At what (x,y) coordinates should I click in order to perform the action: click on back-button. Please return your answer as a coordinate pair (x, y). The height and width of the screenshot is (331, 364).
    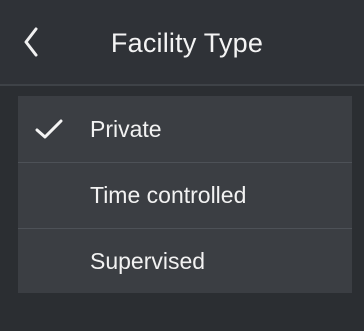
    Looking at the image, I should click on (31, 42).